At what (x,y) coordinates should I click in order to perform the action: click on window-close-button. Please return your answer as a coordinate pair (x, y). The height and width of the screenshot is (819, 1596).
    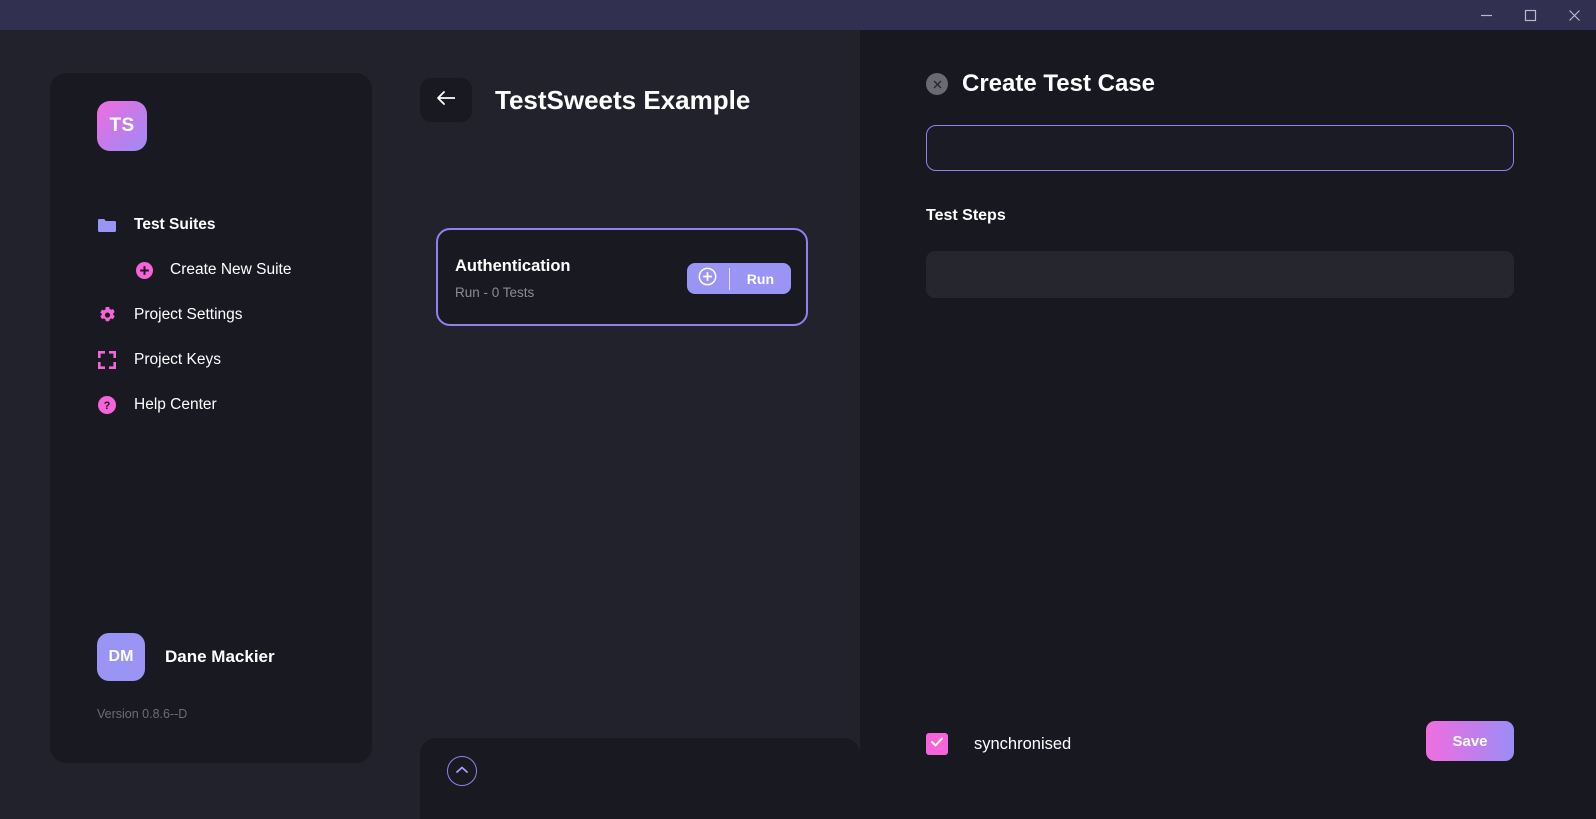
    Looking at the image, I should click on (1574, 15).